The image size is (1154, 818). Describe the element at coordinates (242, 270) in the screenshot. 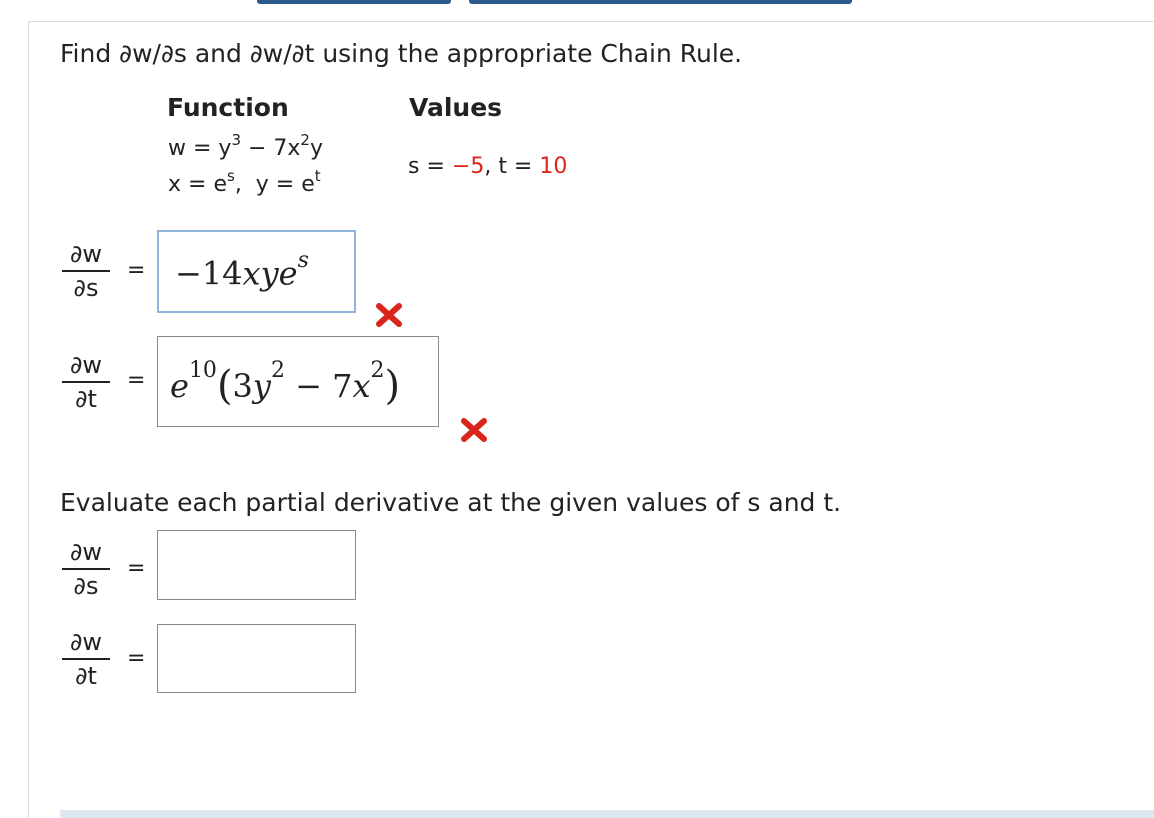

I see `dw-ds-answer-math: −14xyes` at that location.